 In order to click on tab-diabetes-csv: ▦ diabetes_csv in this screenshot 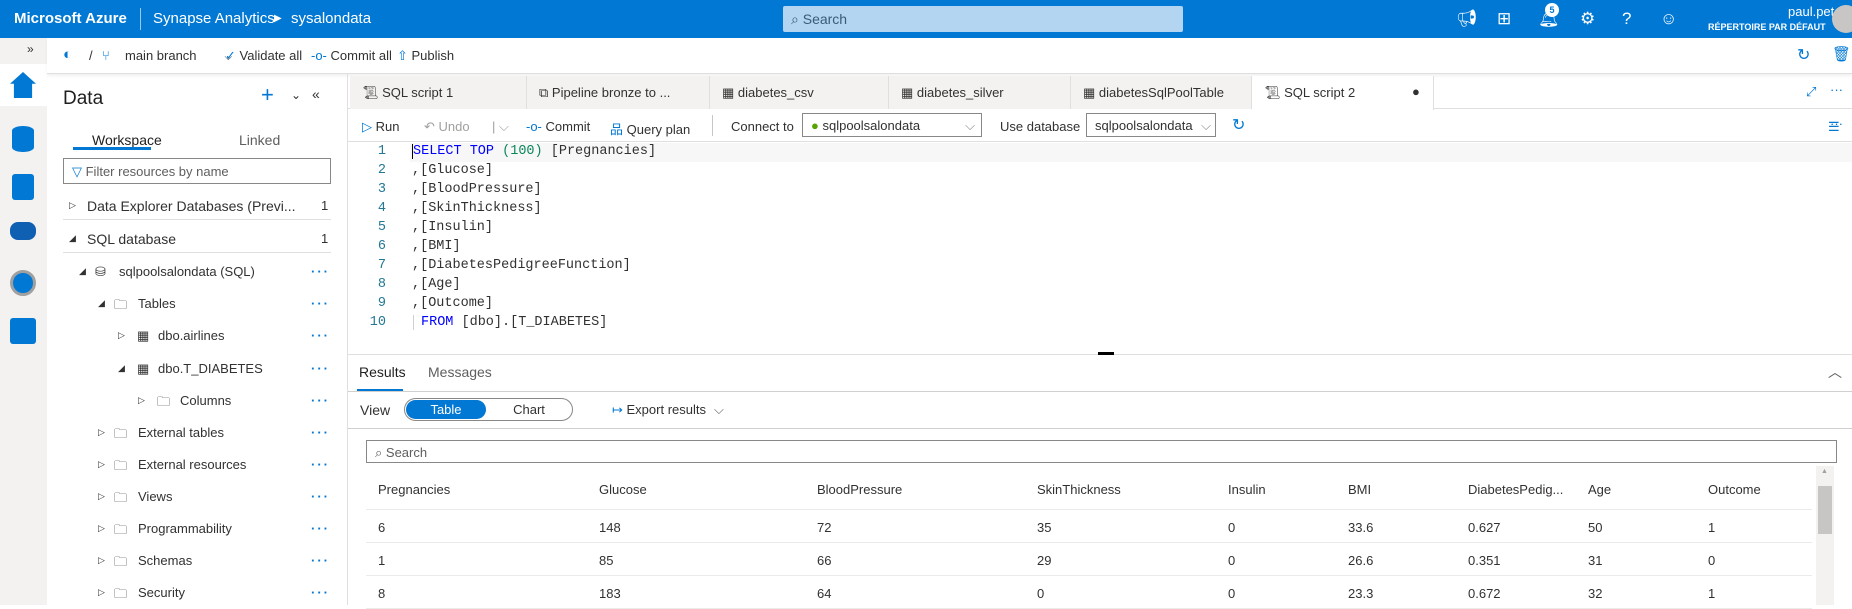, I will do `click(799, 92)`.